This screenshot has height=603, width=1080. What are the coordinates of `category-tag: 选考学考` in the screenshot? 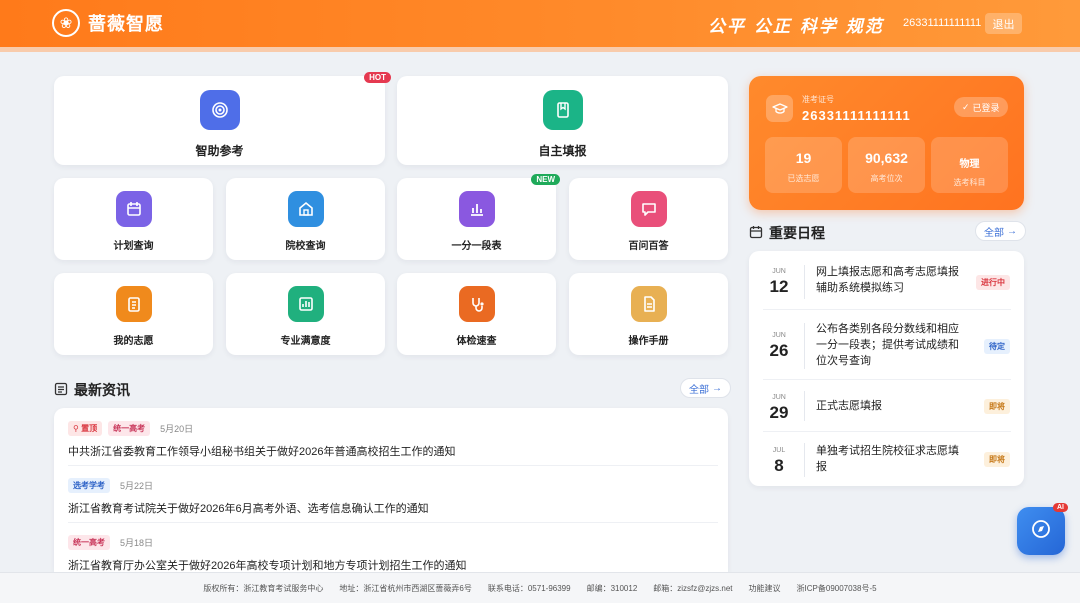 It's located at (89, 485).